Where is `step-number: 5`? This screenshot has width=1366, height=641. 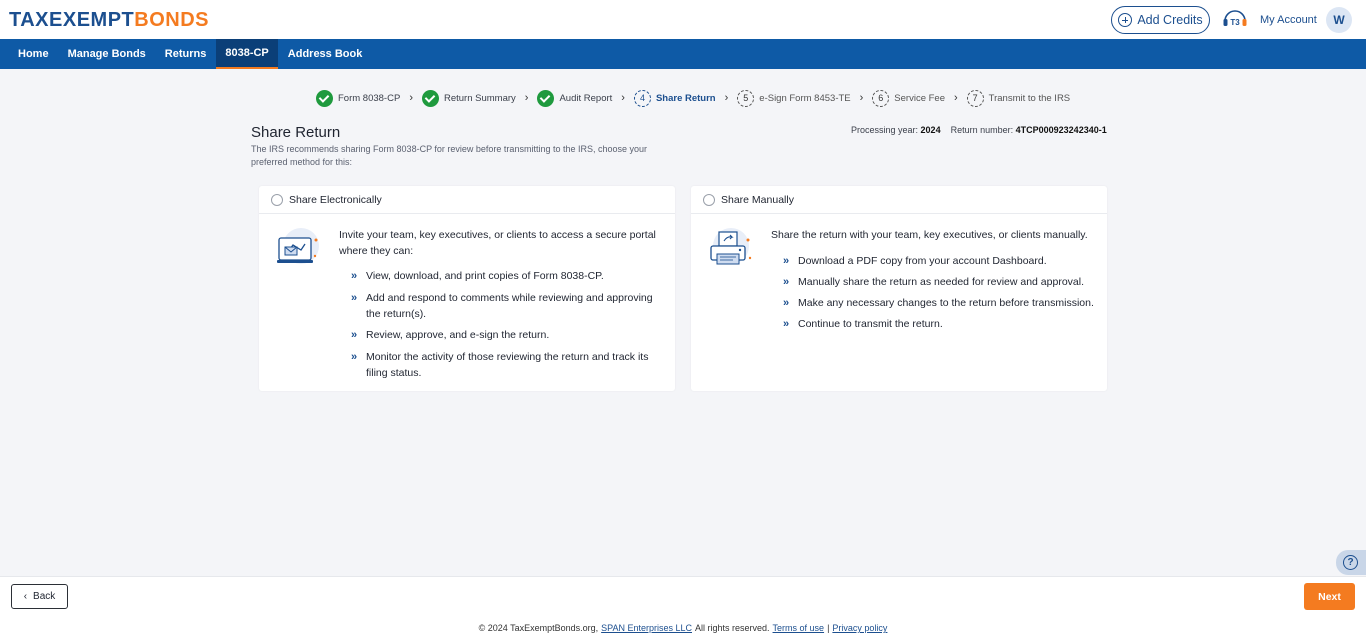
step-number: 5 is located at coordinates (746, 98).